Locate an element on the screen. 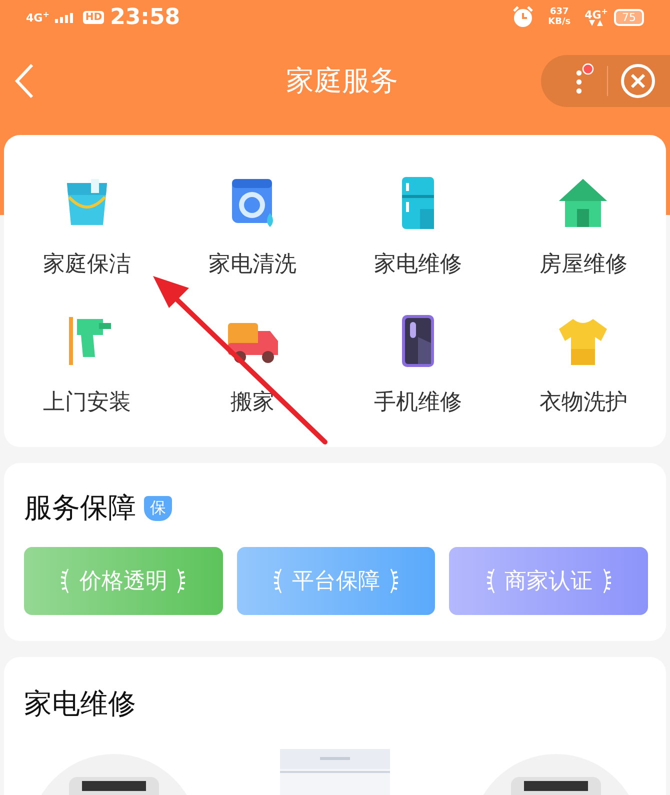 This screenshot has width=670, height=795. speed-value: 637 is located at coordinates (559, 12).